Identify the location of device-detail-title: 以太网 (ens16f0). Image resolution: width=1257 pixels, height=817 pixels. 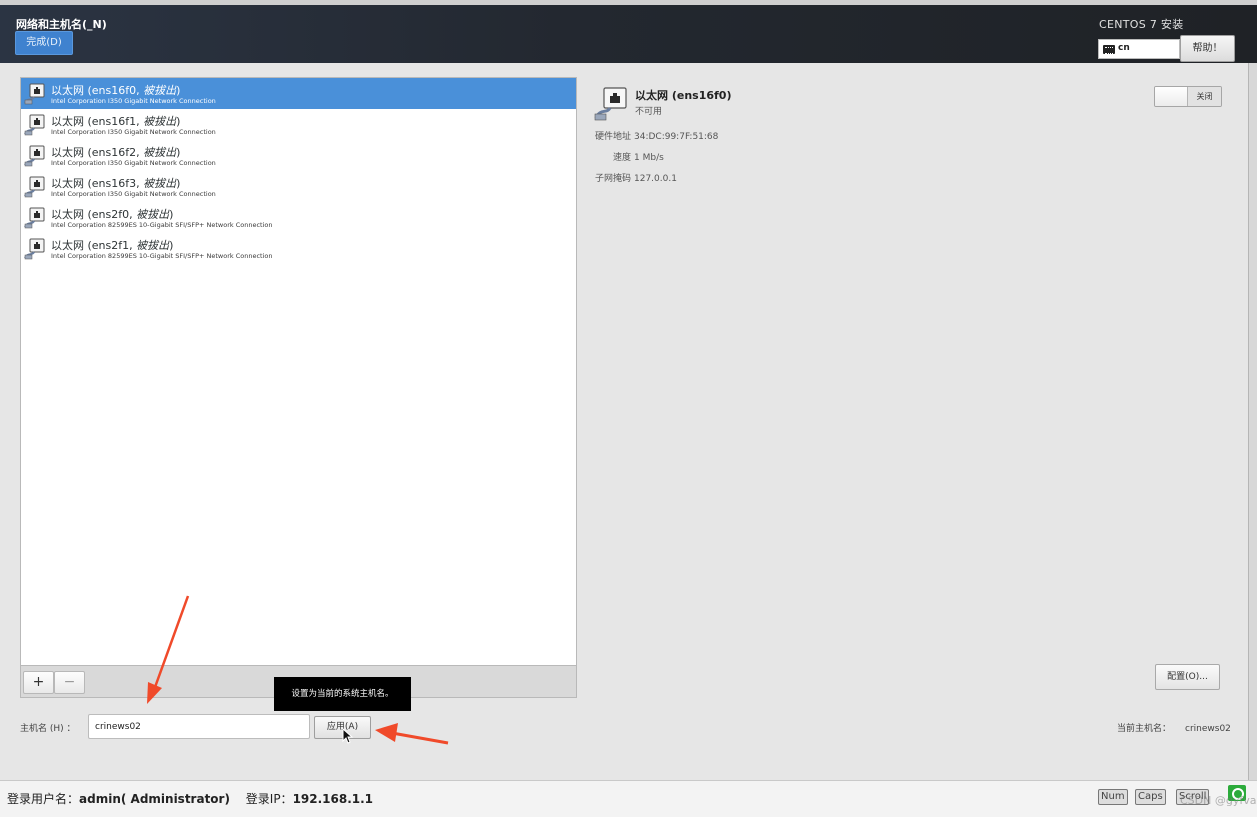
(683, 95).